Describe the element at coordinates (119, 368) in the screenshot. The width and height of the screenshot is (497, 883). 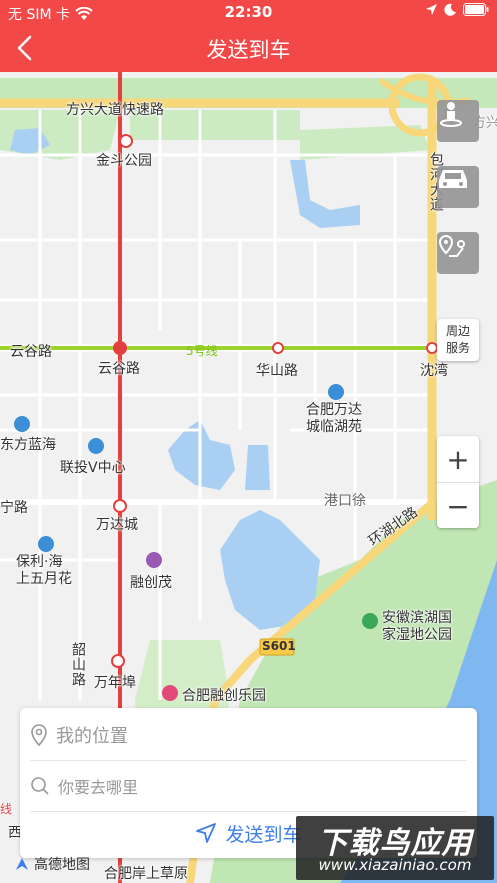
I see `station-label: 云谷路` at that location.